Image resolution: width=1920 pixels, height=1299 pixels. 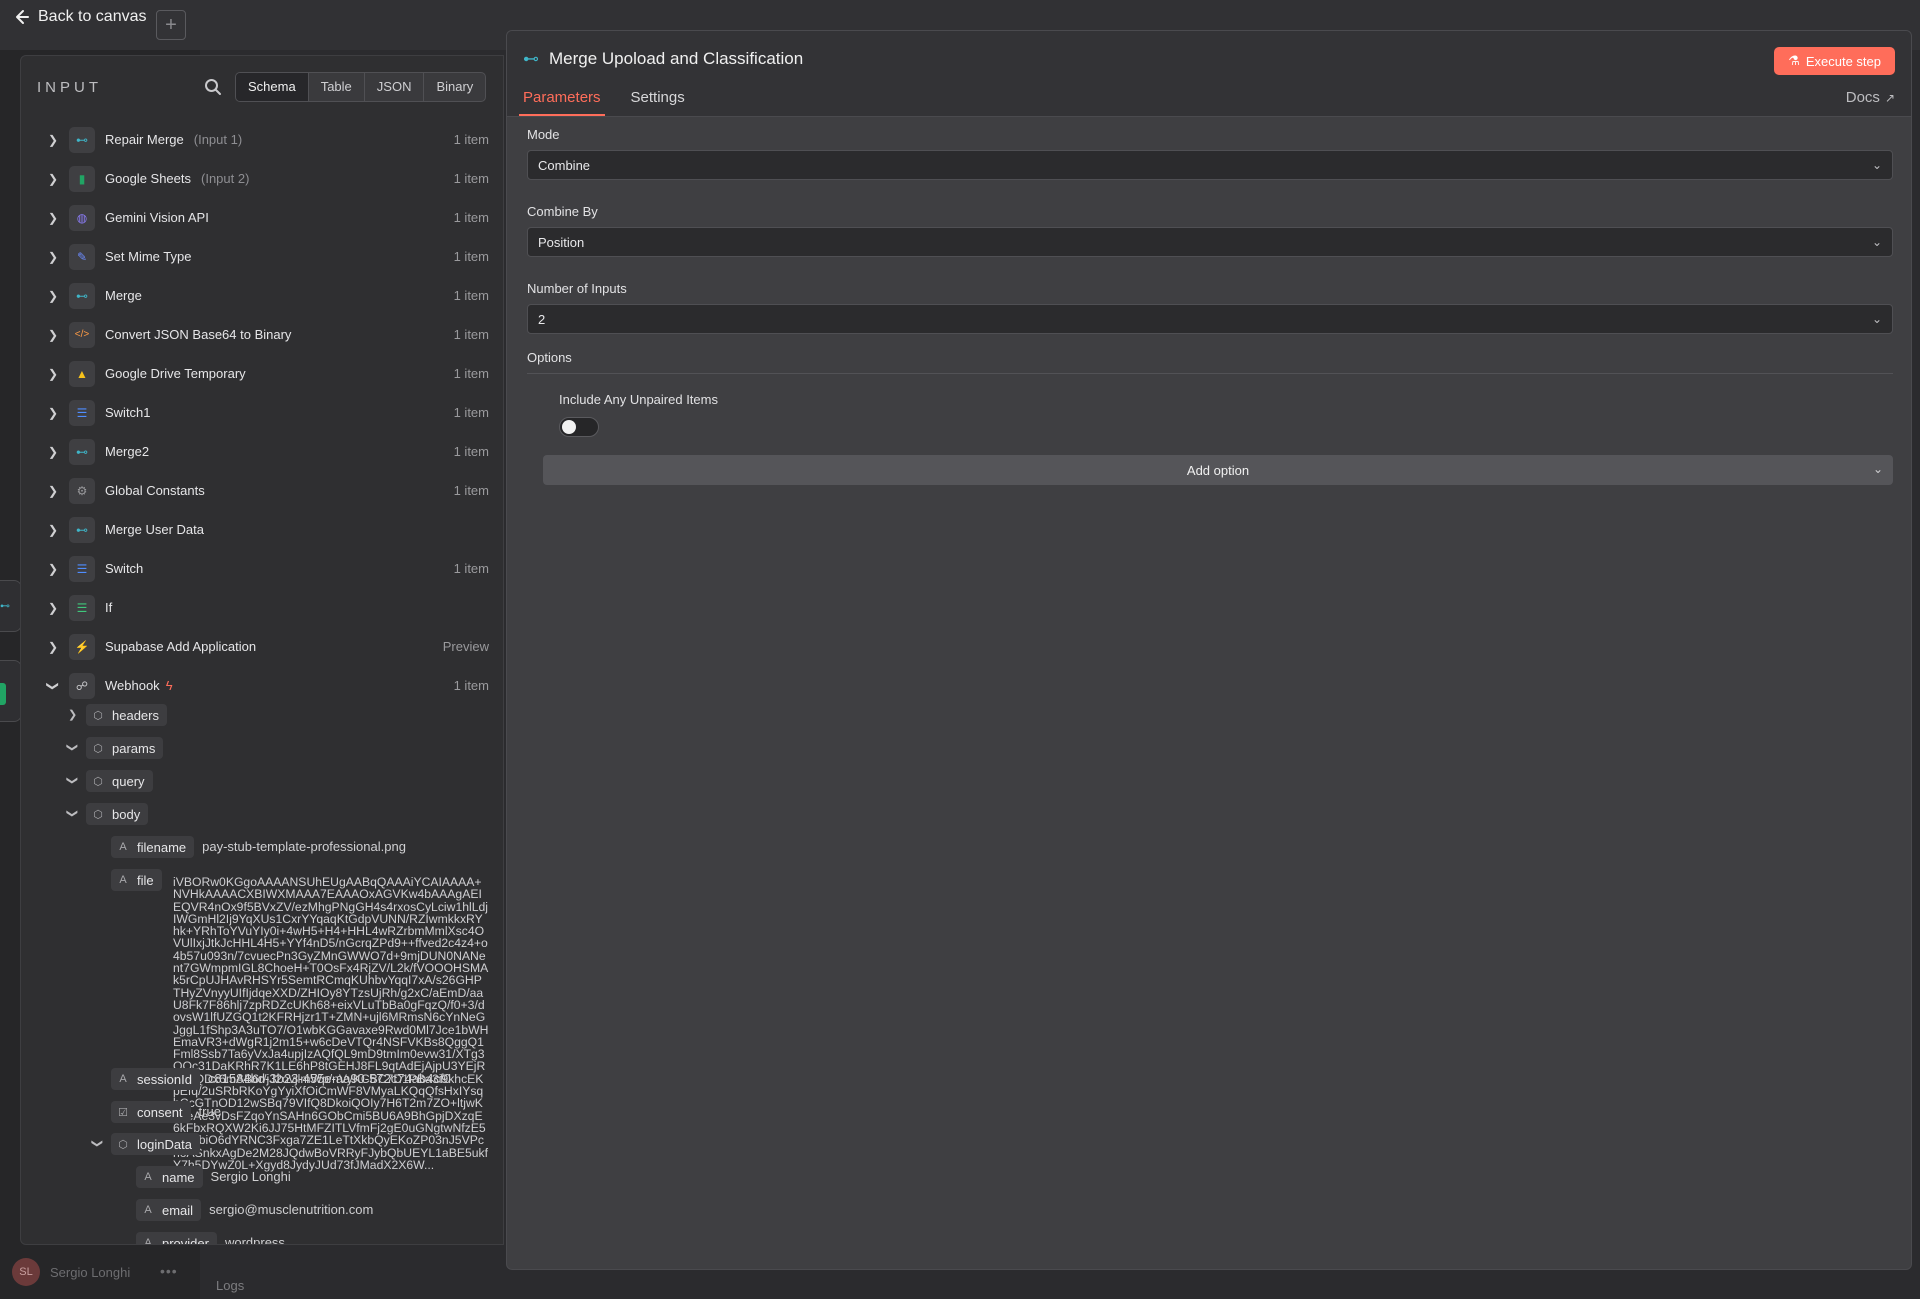 I want to click on view-tab-json: JSON, so click(x=395, y=87).